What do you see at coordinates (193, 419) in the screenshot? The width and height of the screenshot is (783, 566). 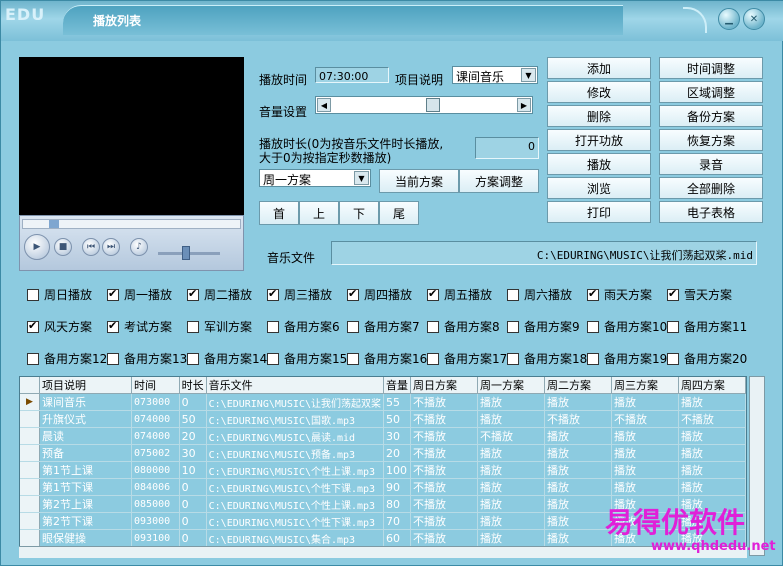 I see `table-cell: 50` at bounding box center [193, 419].